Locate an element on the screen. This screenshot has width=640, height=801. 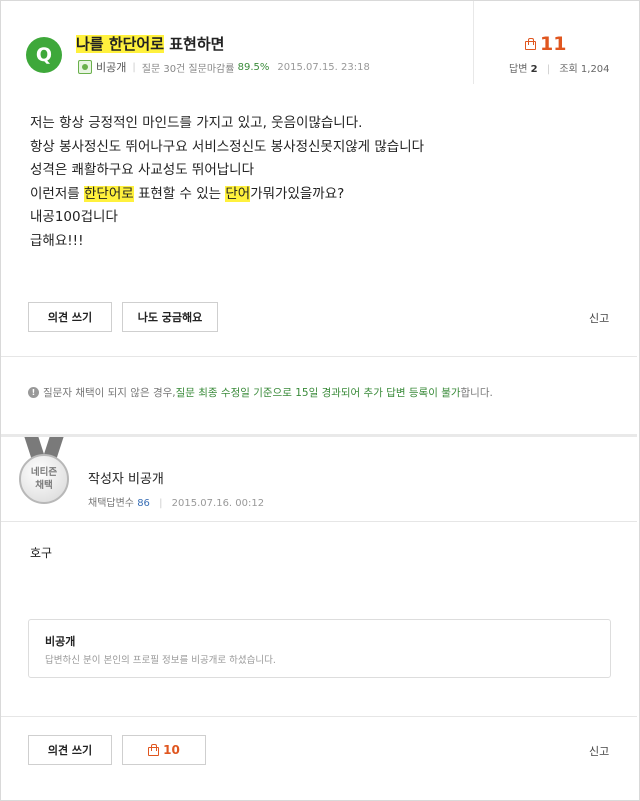
answer-date: 2015.07.16. 00:12 is located at coordinates (218, 503).